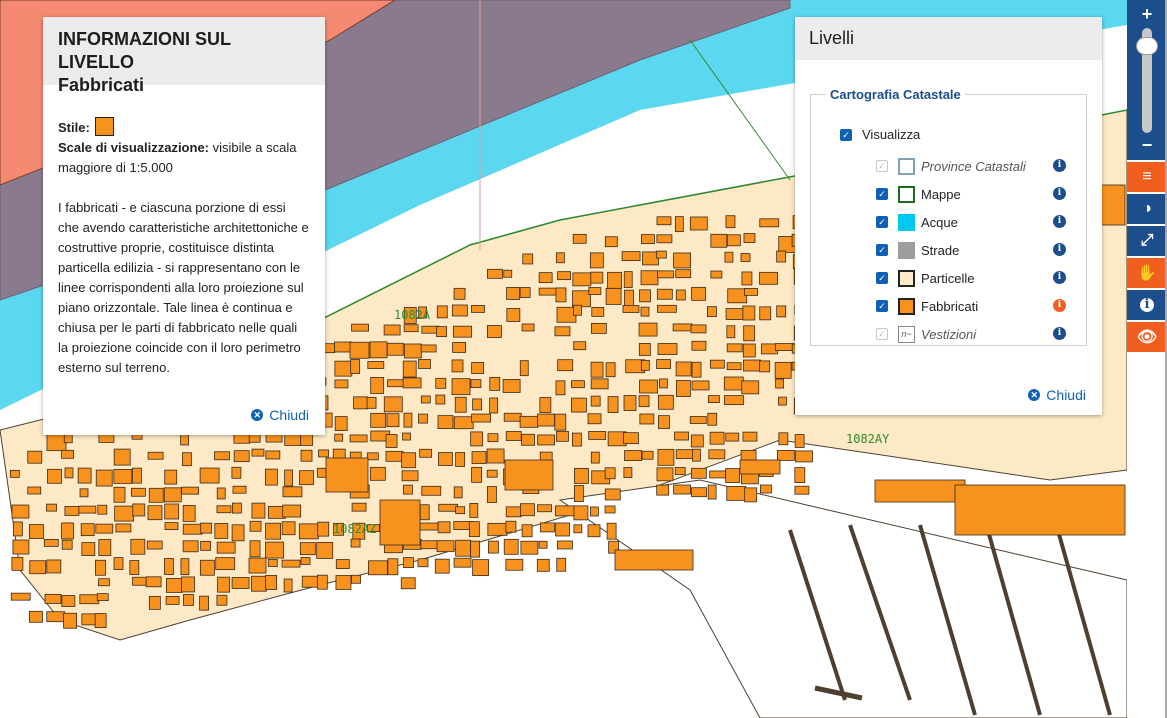  What do you see at coordinates (74, 127) in the screenshot?
I see `style-label: Stile:` at bounding box center [74, 127].